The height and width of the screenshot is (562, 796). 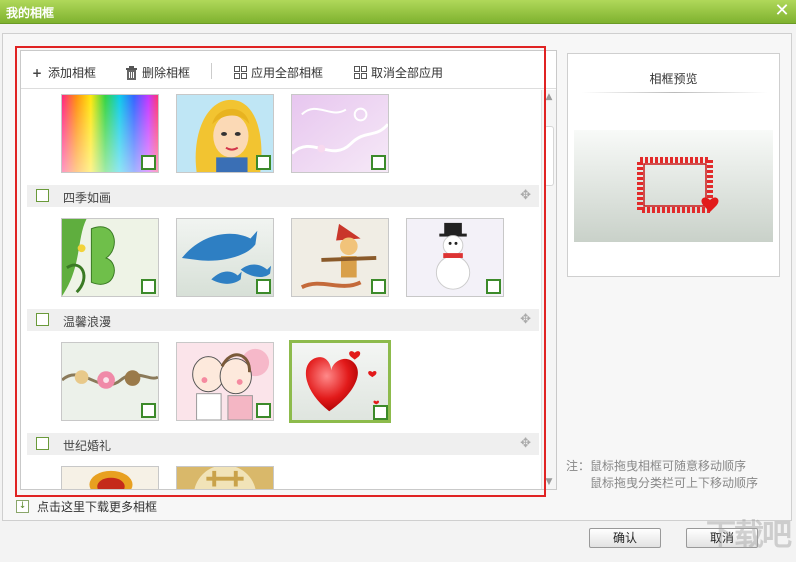 I want to click on frame-thumbnail-snowman, so click(x=455, y=257).